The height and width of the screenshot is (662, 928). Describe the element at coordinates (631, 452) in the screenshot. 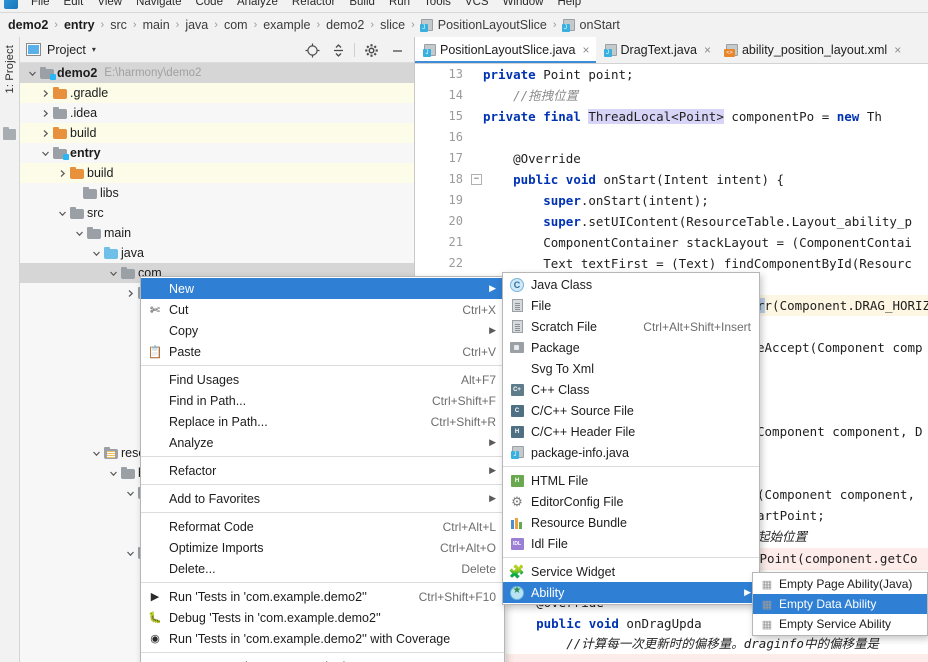

I see `submenu-item-package-info-java: package-info.java` at that location.